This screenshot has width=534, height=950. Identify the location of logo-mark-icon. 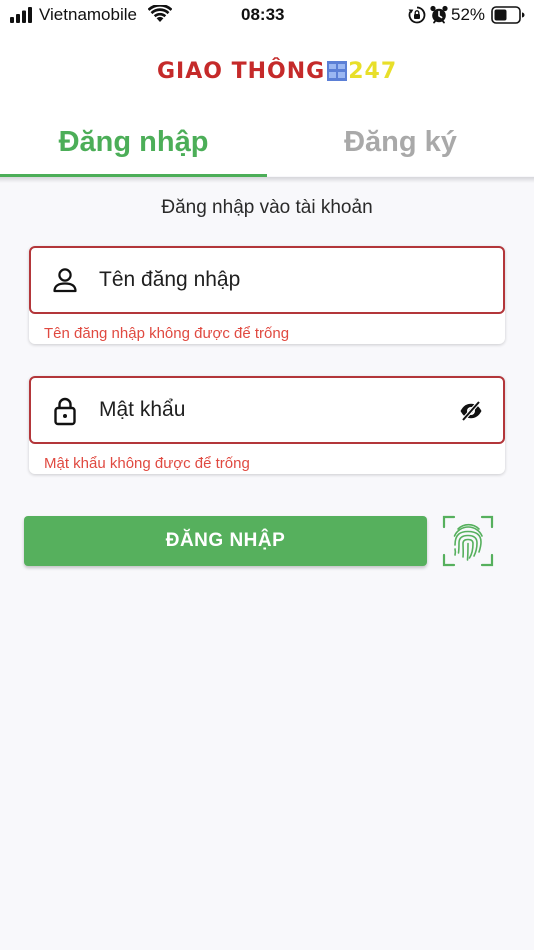
(337, 71).